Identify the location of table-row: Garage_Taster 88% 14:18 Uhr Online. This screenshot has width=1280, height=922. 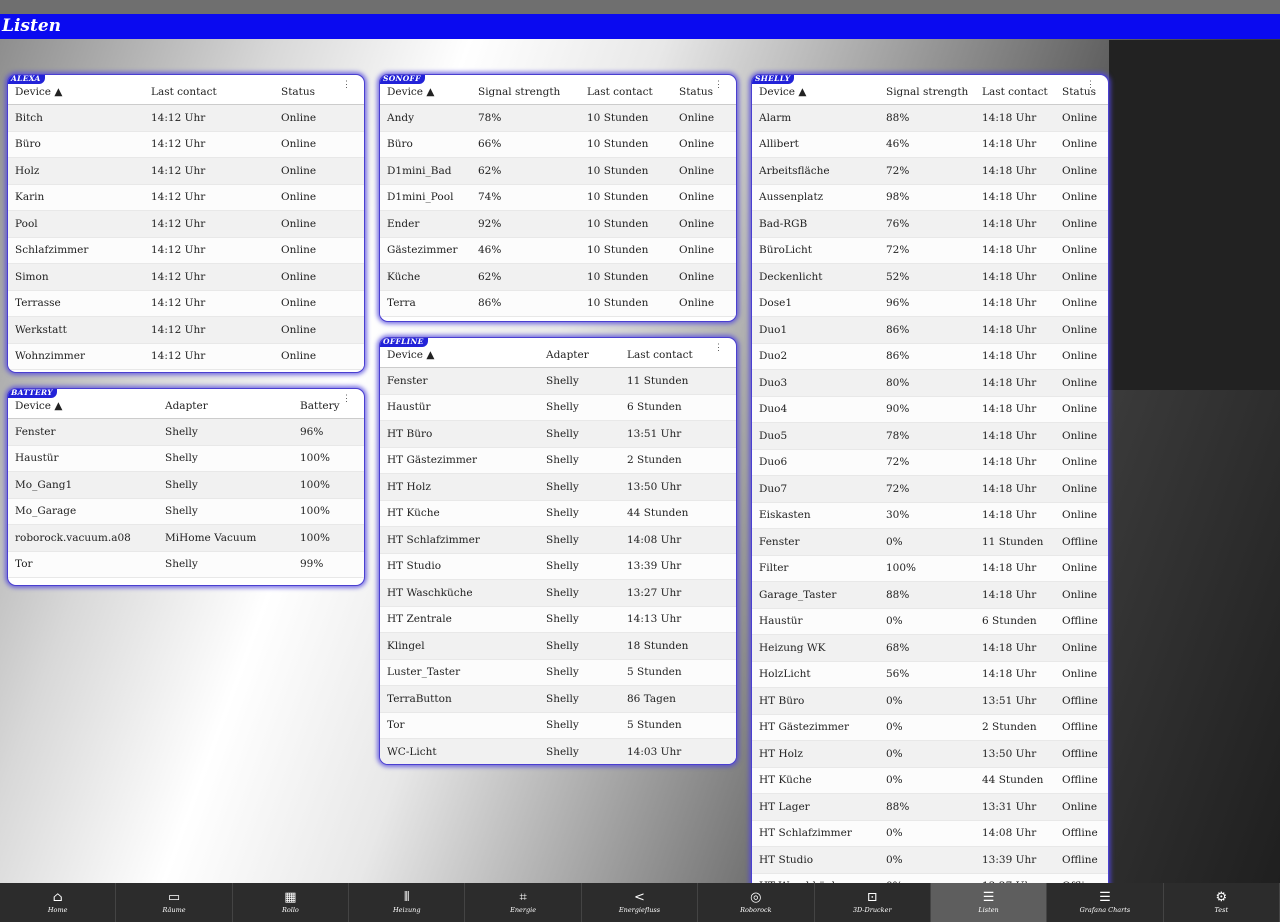
(930, 595).